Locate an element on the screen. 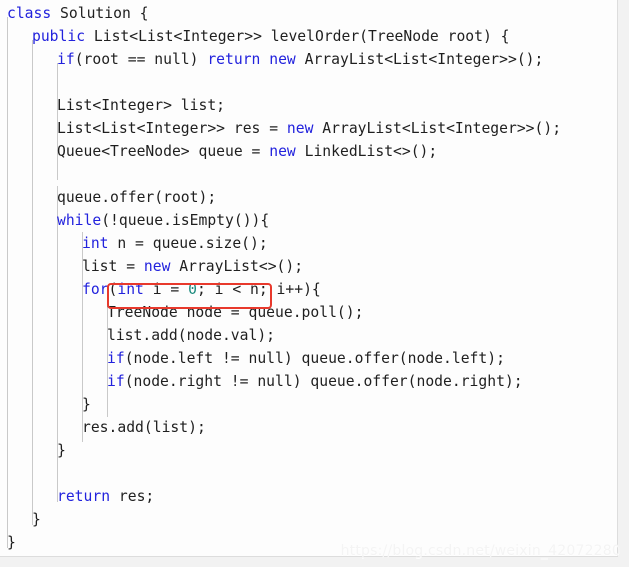 The height and width of the screenshot is (567, 629). code-token-plain: List<Integer> list; is located at coordinates (141, 105).